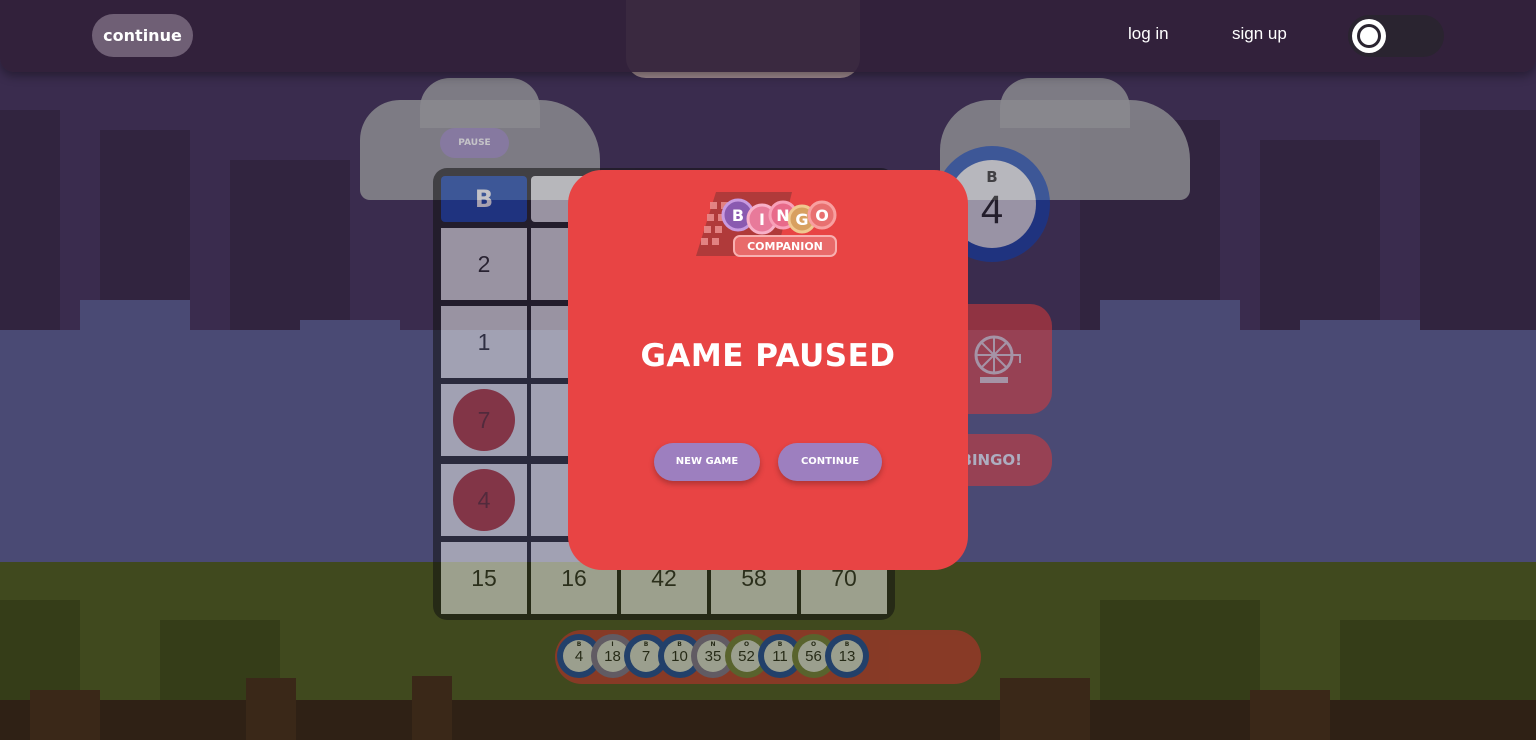 This screenshot has height=740, width=1536. I want to click on card-cell: 1, so click(484, 342).